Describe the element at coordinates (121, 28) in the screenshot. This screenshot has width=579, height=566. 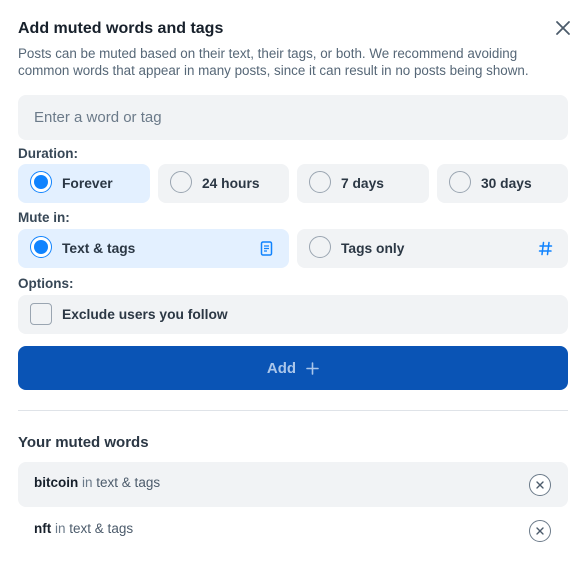
I see `dialog-title: Add muted words and tags` at that location.